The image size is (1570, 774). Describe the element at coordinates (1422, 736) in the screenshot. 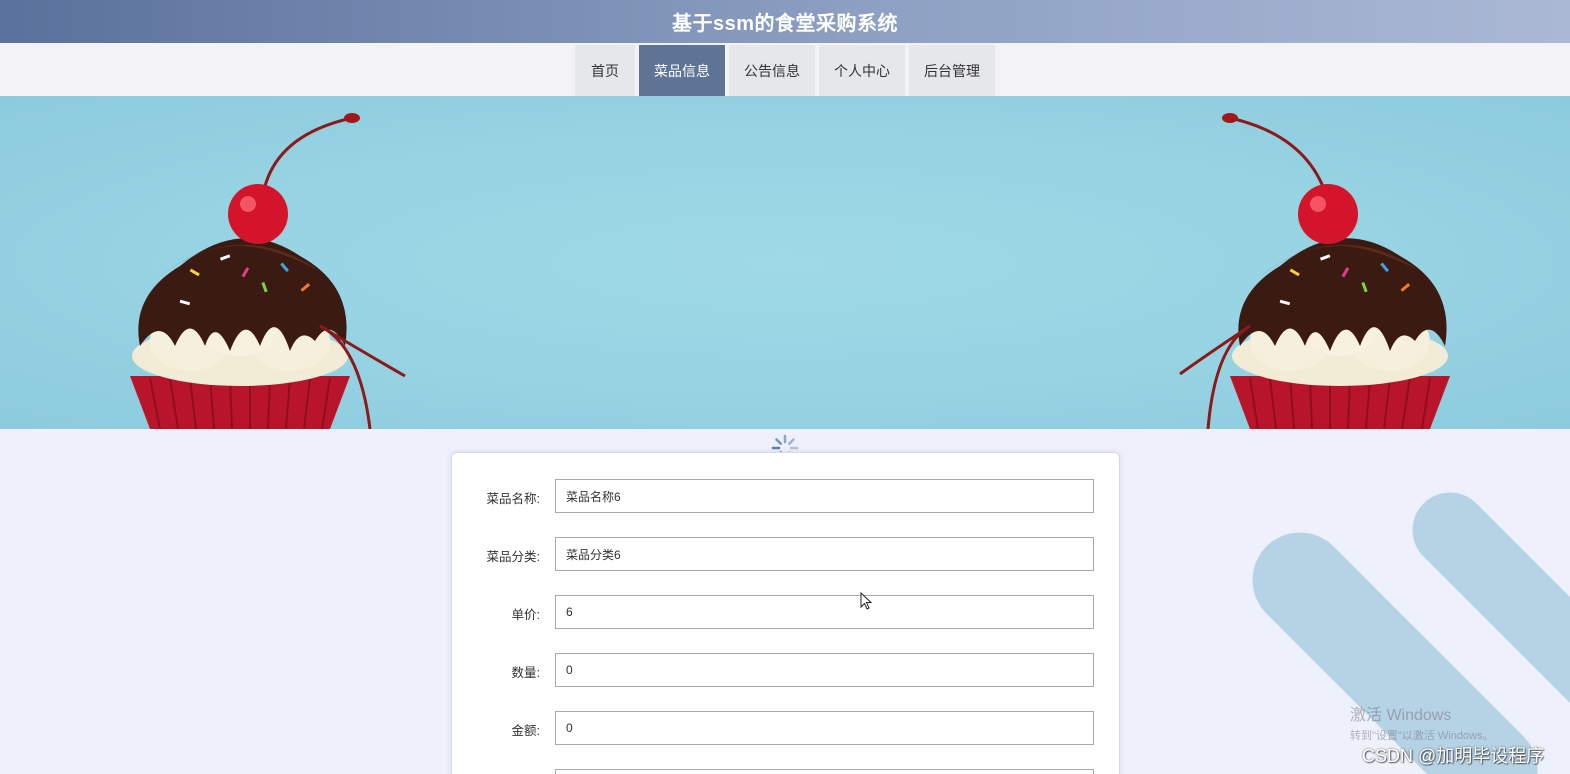

I see `watermark-subtitle: 转到"设置"以激活 Windows。` at that location.